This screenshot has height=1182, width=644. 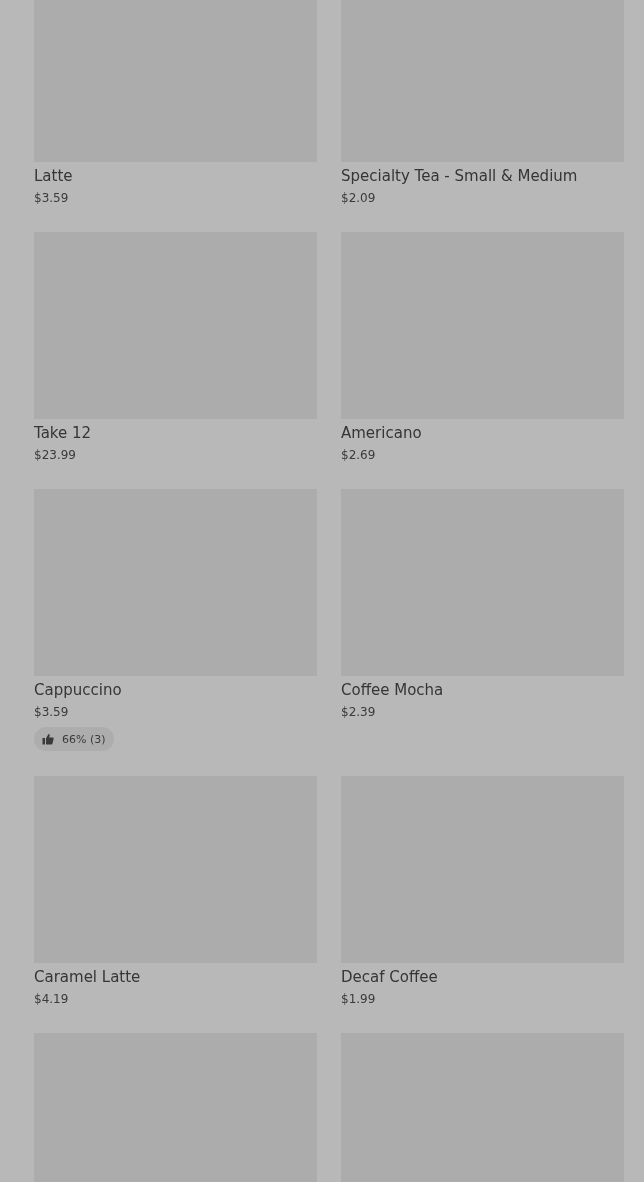 What do you see at coordinates (55, 455) in the screenshot?
I see `item-price: $23.99` at bounding box center [55, 455].